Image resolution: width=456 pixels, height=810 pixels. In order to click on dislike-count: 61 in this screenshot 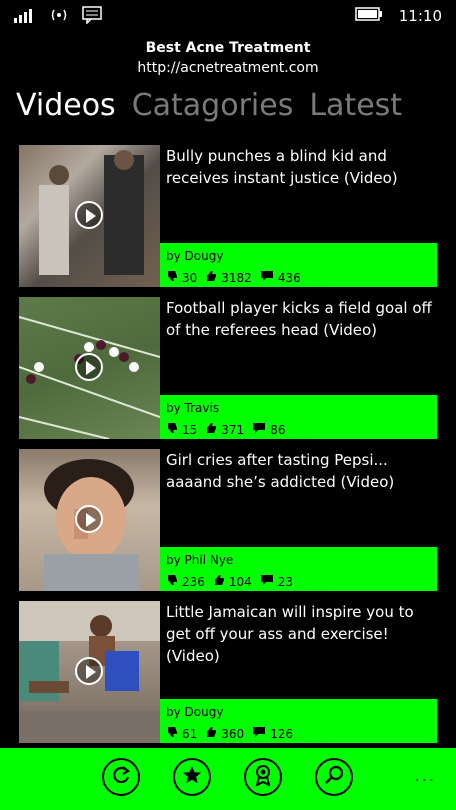, I will do `click(190, 733)`.